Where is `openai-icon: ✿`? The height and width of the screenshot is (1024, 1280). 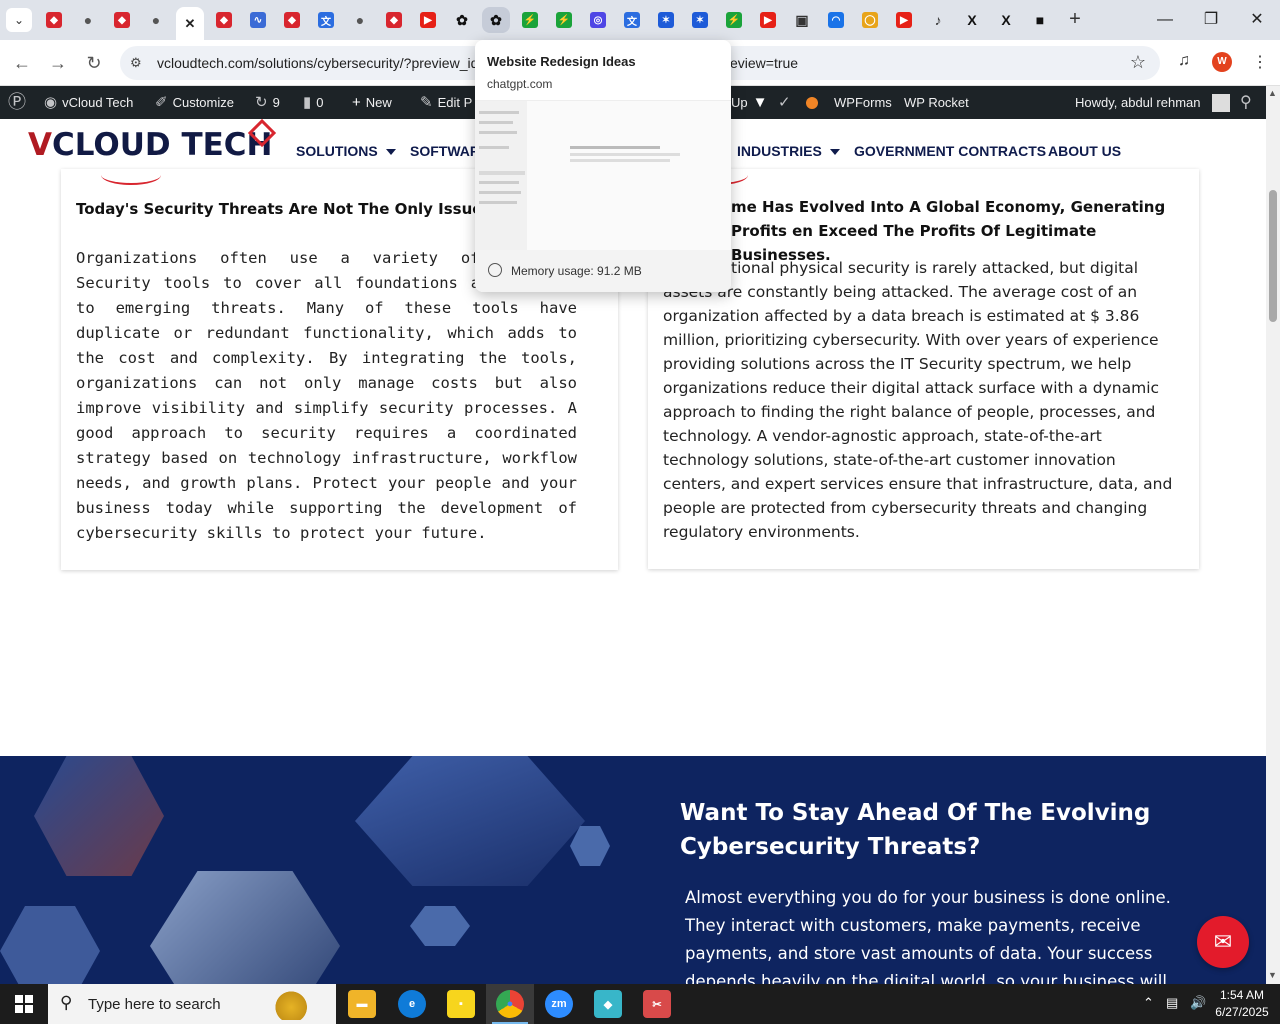
openai-icon: ✿ is located at coordinates (496, 19).